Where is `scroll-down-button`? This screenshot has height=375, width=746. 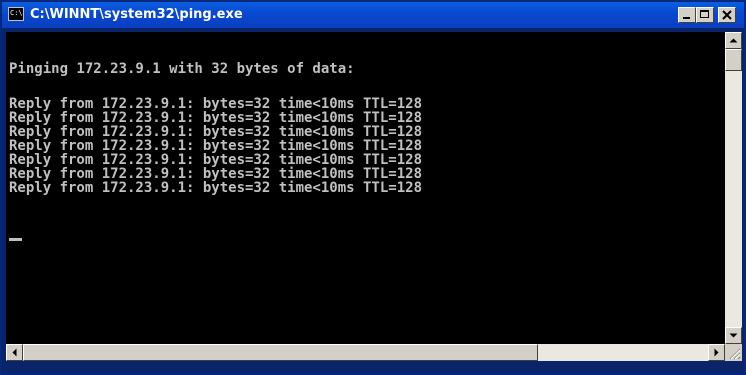 scroll-down-button is located at coordinates (733, 335).